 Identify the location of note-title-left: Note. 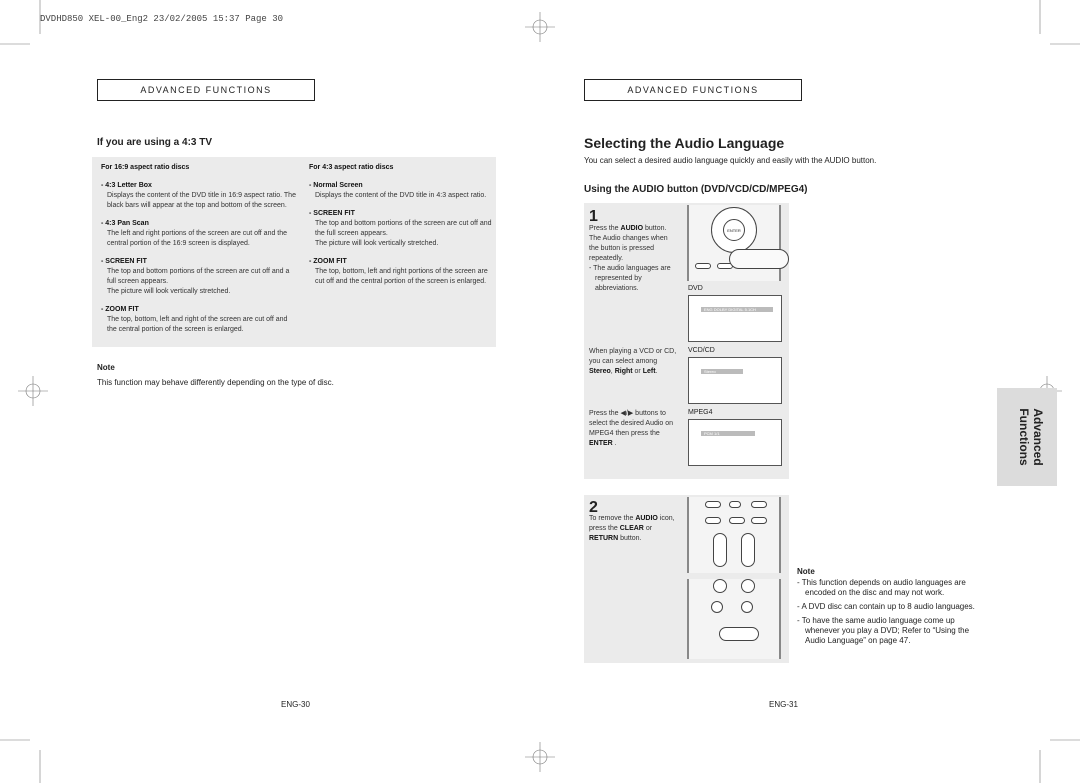
(106, 367).